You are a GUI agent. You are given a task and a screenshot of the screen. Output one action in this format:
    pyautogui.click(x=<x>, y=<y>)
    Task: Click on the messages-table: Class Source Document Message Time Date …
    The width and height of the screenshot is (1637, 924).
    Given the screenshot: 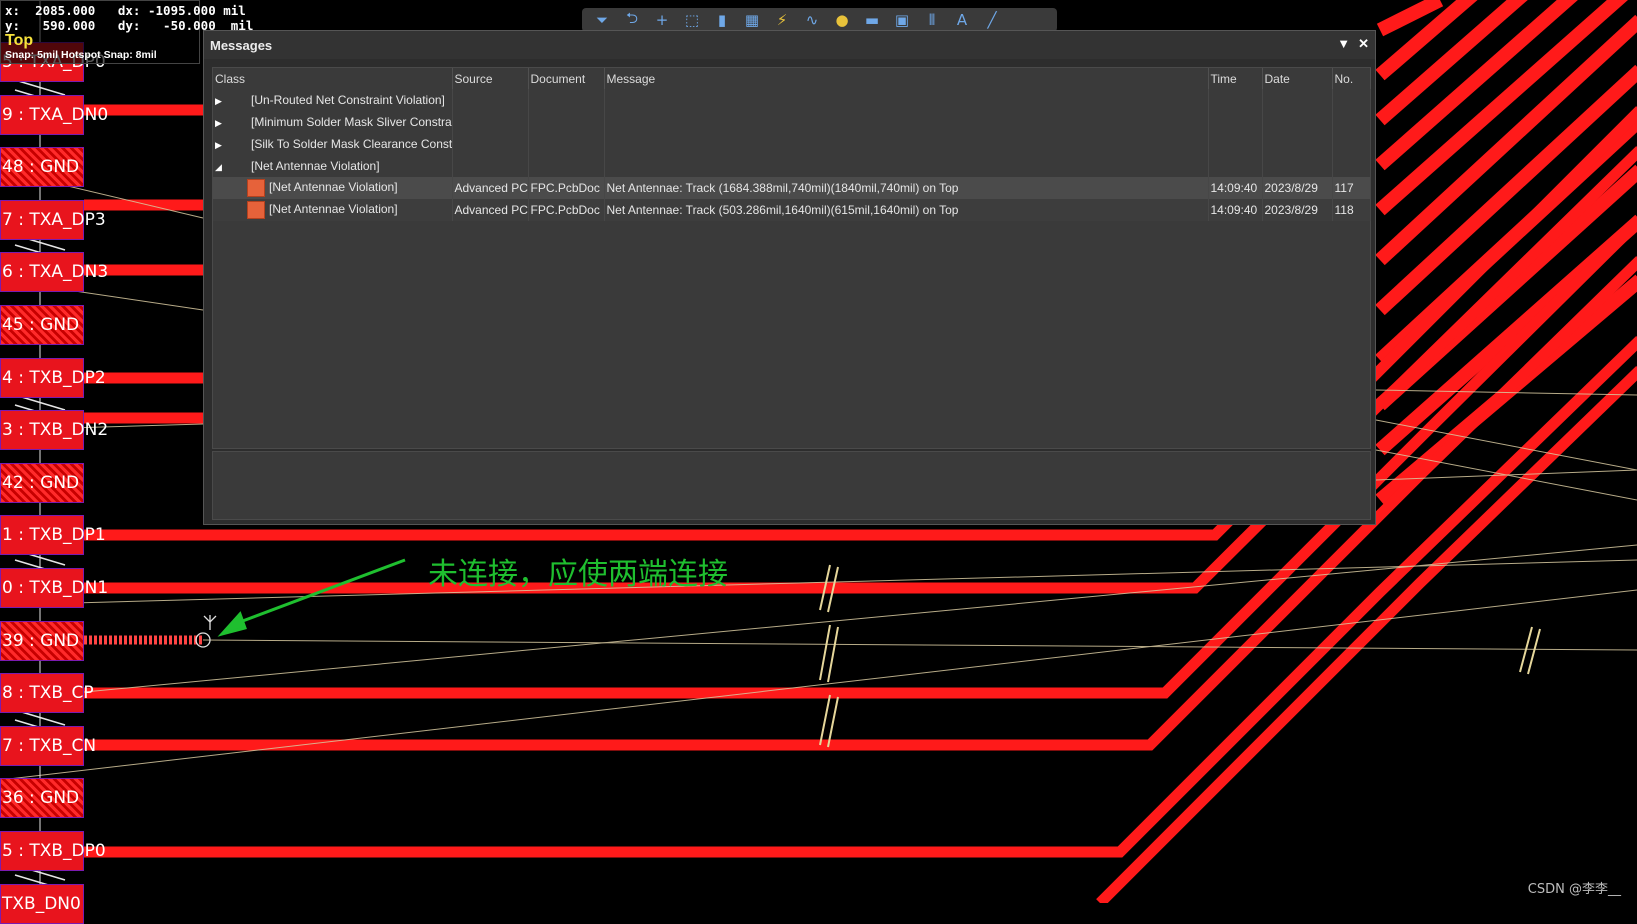 What is the action you would take?
    pyautogui.click(x=792, y=144)
    